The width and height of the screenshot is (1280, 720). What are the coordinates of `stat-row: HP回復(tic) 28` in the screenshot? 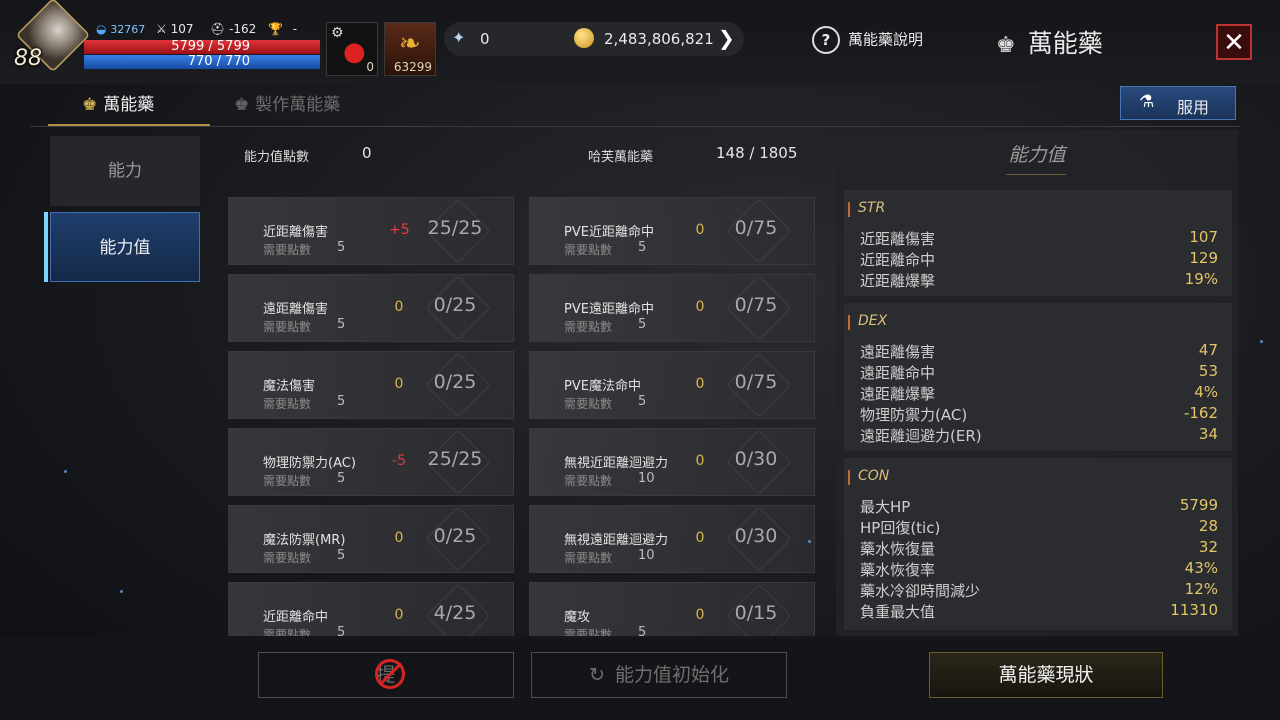 It's located at (1039, 527).